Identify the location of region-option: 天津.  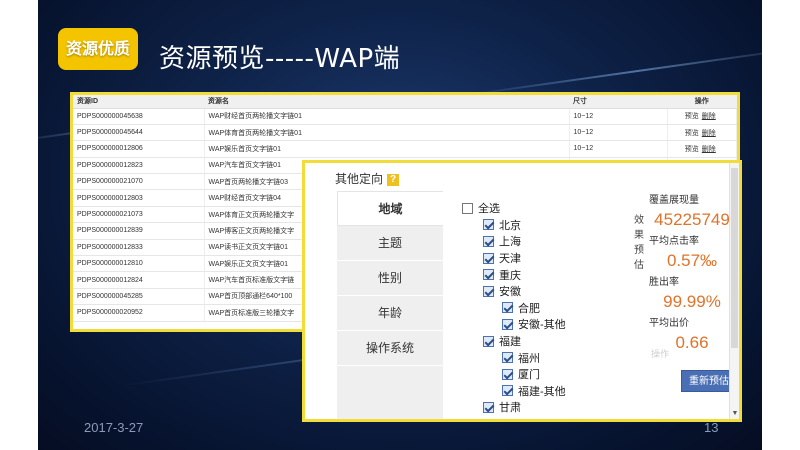
(547, 258).